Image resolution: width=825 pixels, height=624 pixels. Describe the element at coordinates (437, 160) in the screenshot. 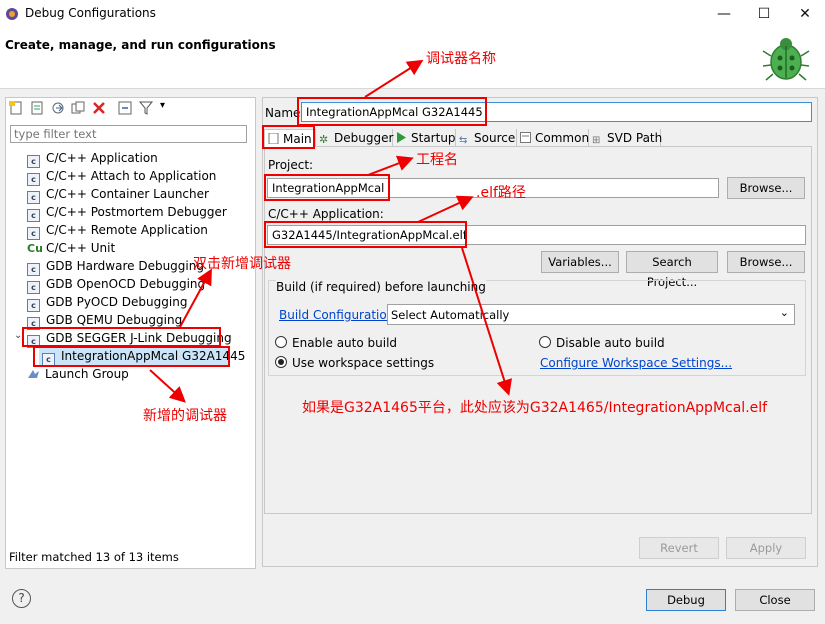

I see `annotation-project-name: 工程名` at that location.